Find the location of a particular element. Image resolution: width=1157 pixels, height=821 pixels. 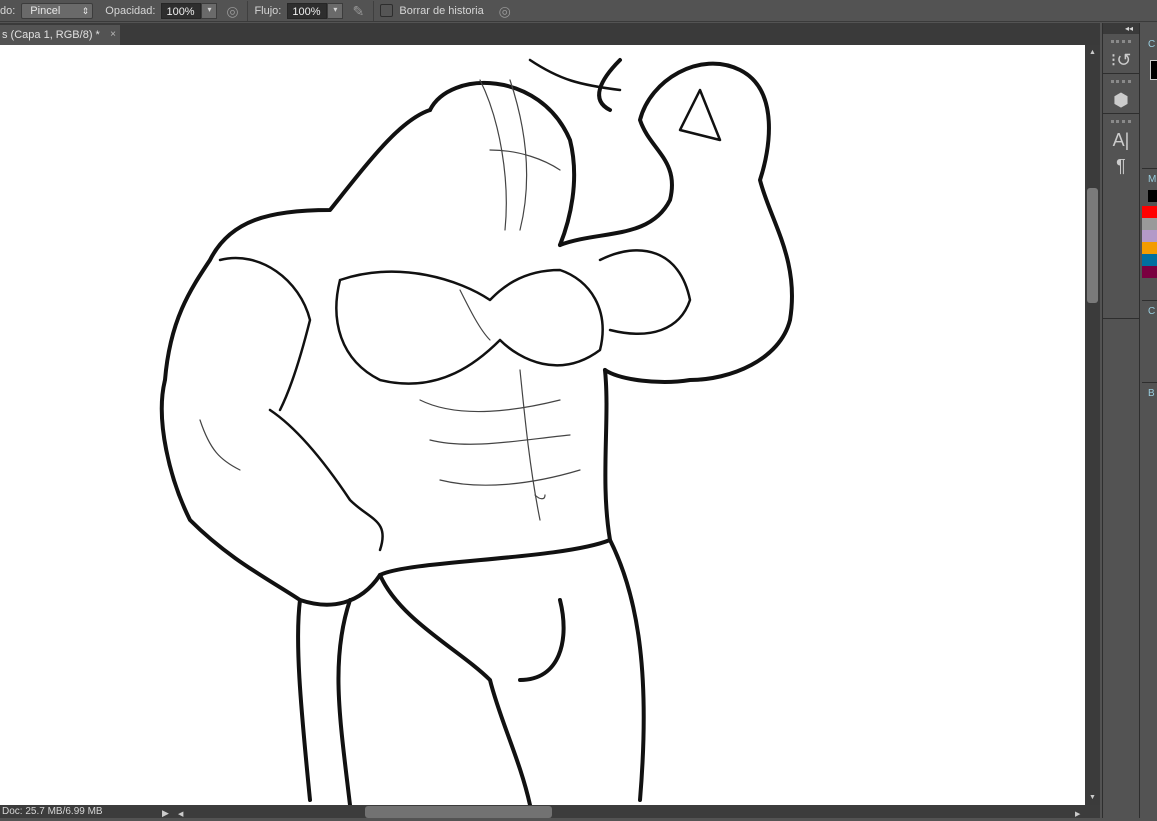

vertical-scrollbar: ▲ ▼ is located at coordinates (1092, 425).